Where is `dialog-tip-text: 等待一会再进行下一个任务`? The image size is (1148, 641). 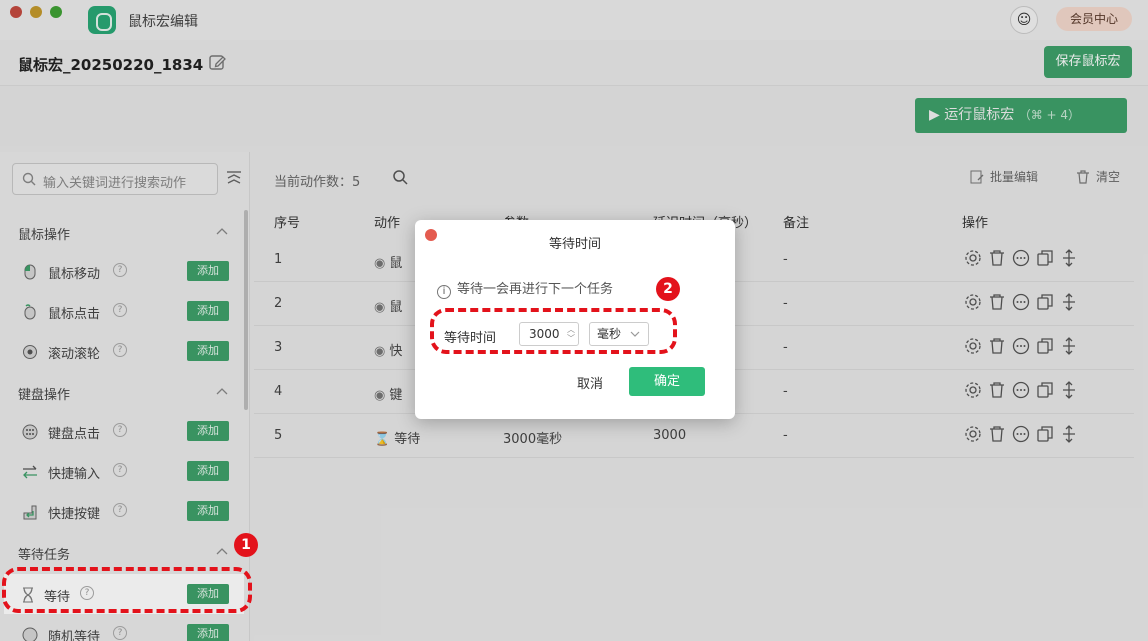
dialog-tip-text: 等待一会再进行下一个任务 is located at coordinates (535, 289).